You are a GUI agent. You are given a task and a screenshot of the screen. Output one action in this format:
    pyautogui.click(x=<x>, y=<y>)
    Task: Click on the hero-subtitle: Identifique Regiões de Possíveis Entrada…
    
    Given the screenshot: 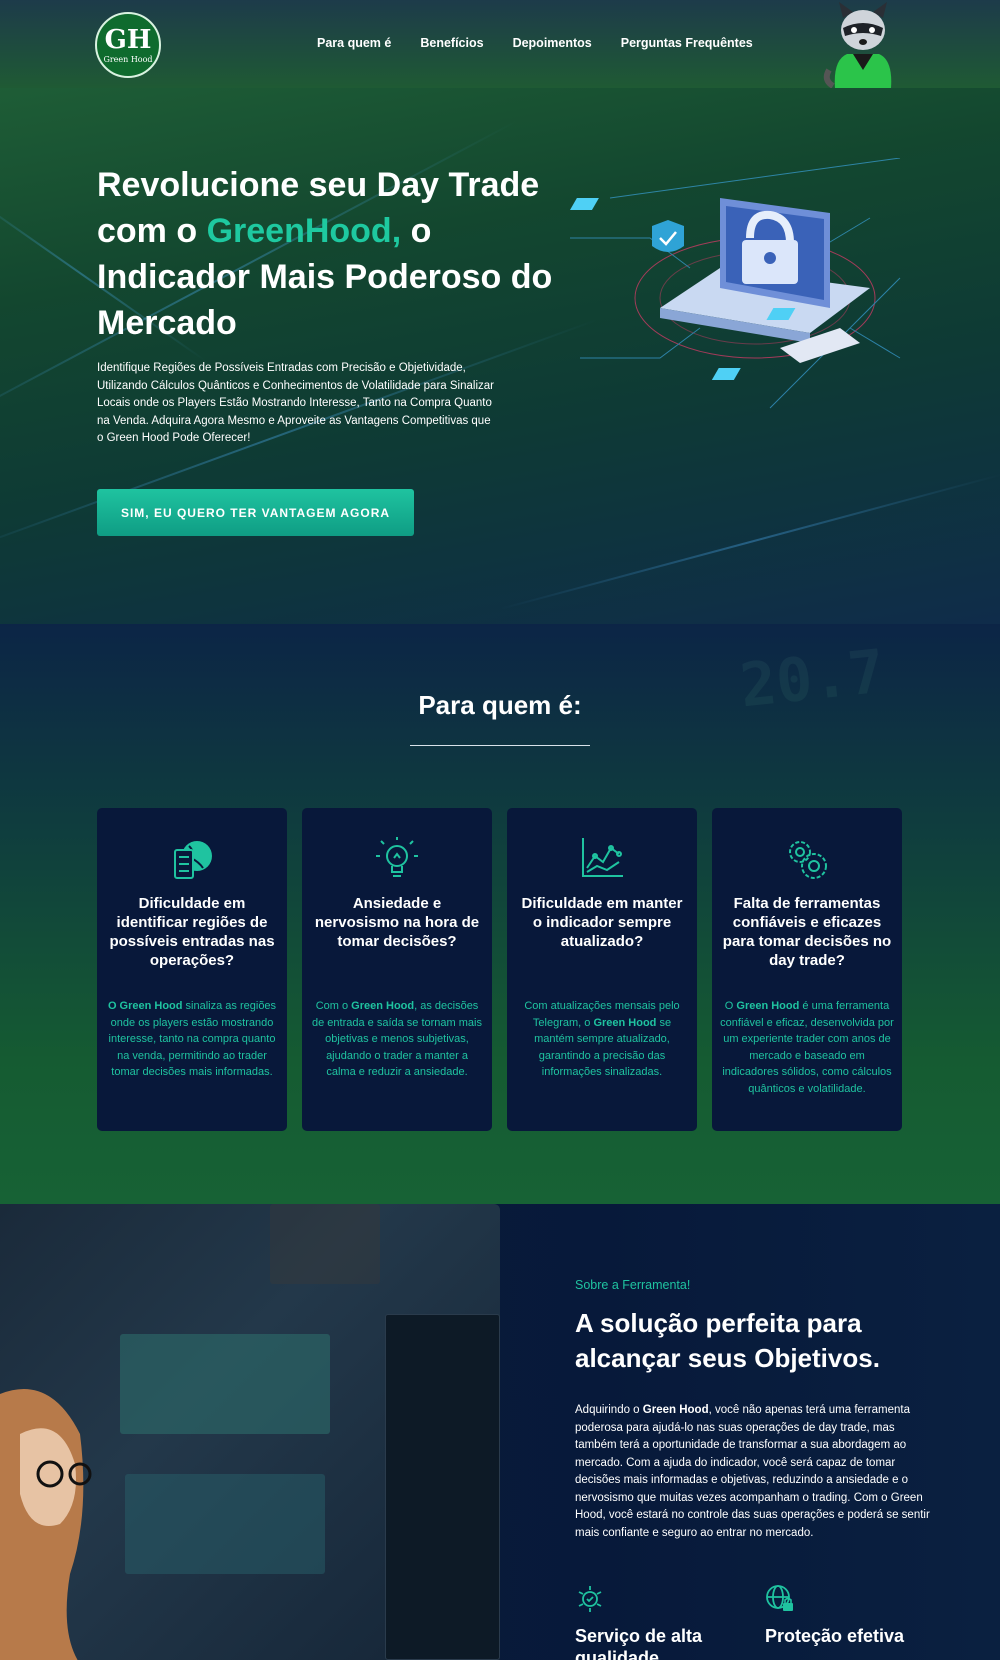 What is the action you would take?
    pyautogui.click(x=295, y=403)
    